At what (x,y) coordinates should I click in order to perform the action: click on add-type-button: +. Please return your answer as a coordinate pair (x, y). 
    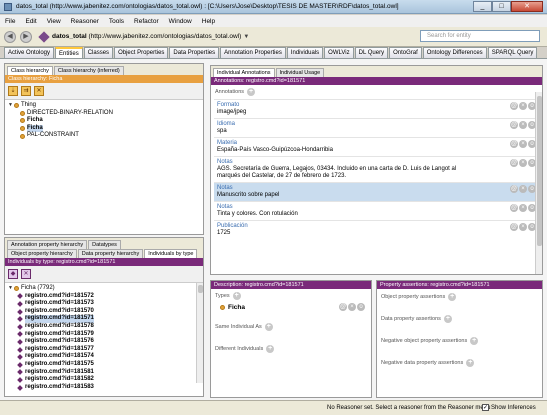
    Looking at the image, I should click on (236, 296).